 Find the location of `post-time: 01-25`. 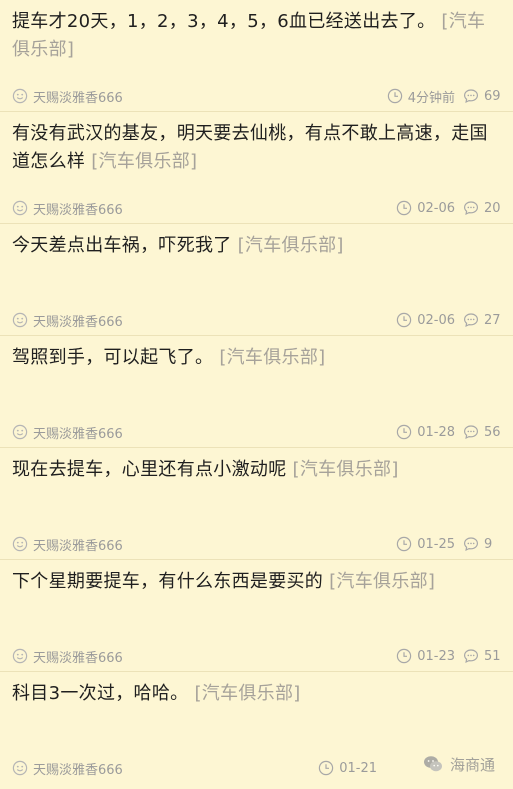

post-time: 01-25 is located at coordinates (425, 544).